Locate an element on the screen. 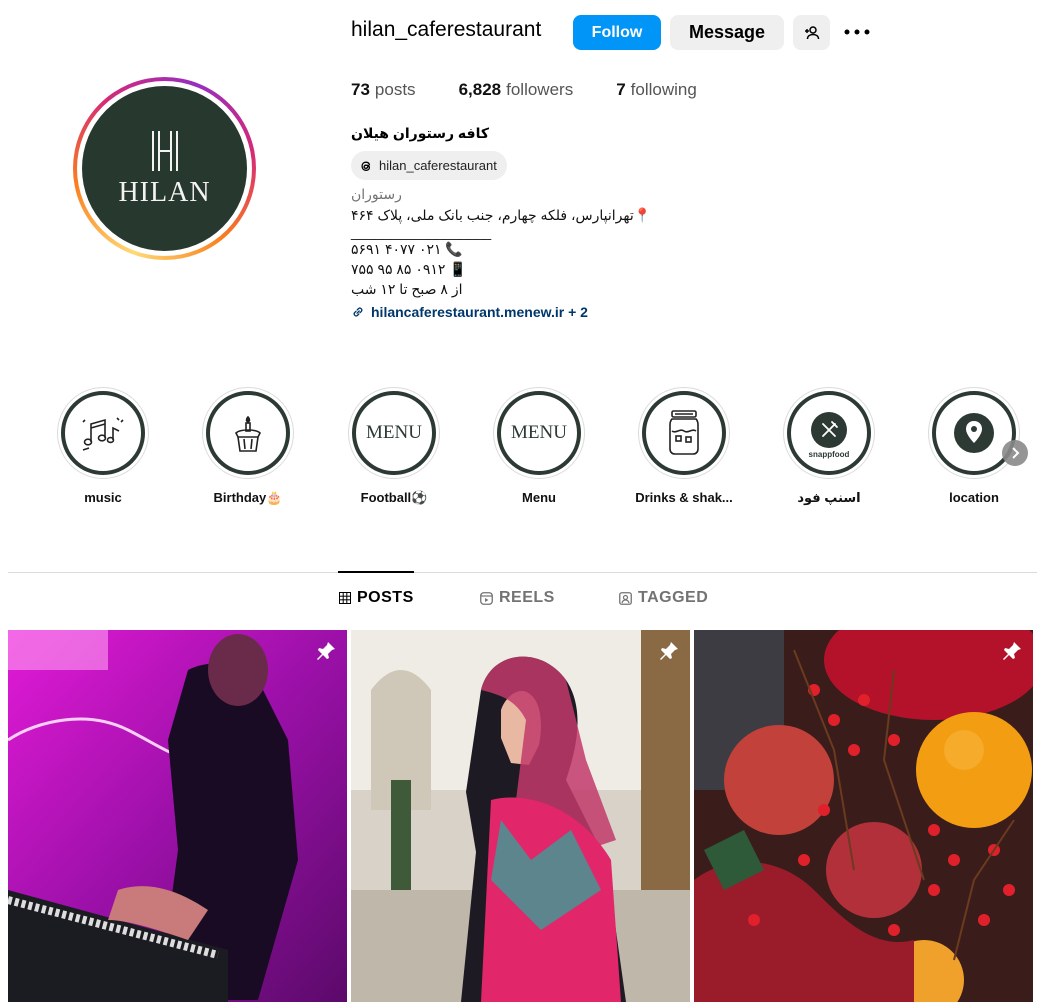 This screenshot has width=1046, height=1002. suggested-accounts-button is located at coordinates (811, 32).